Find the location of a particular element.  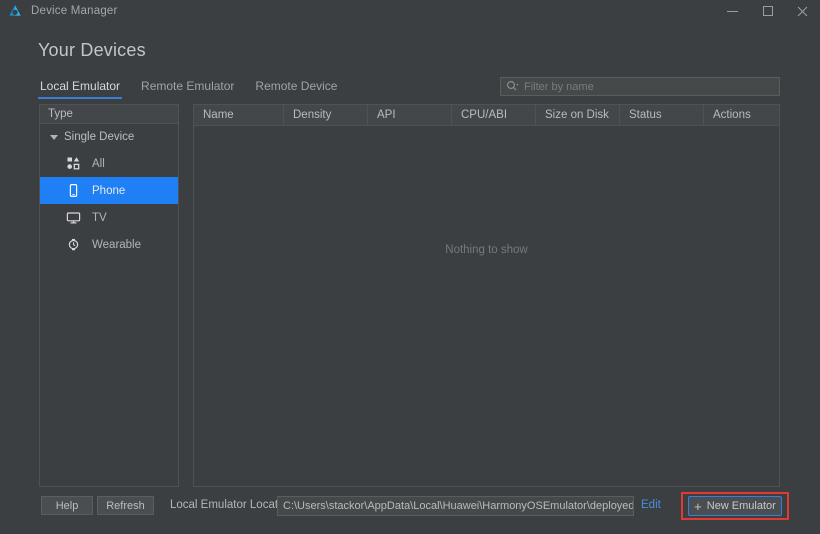

sidebar-item-tv: TV is located at coordinates (109, 217).